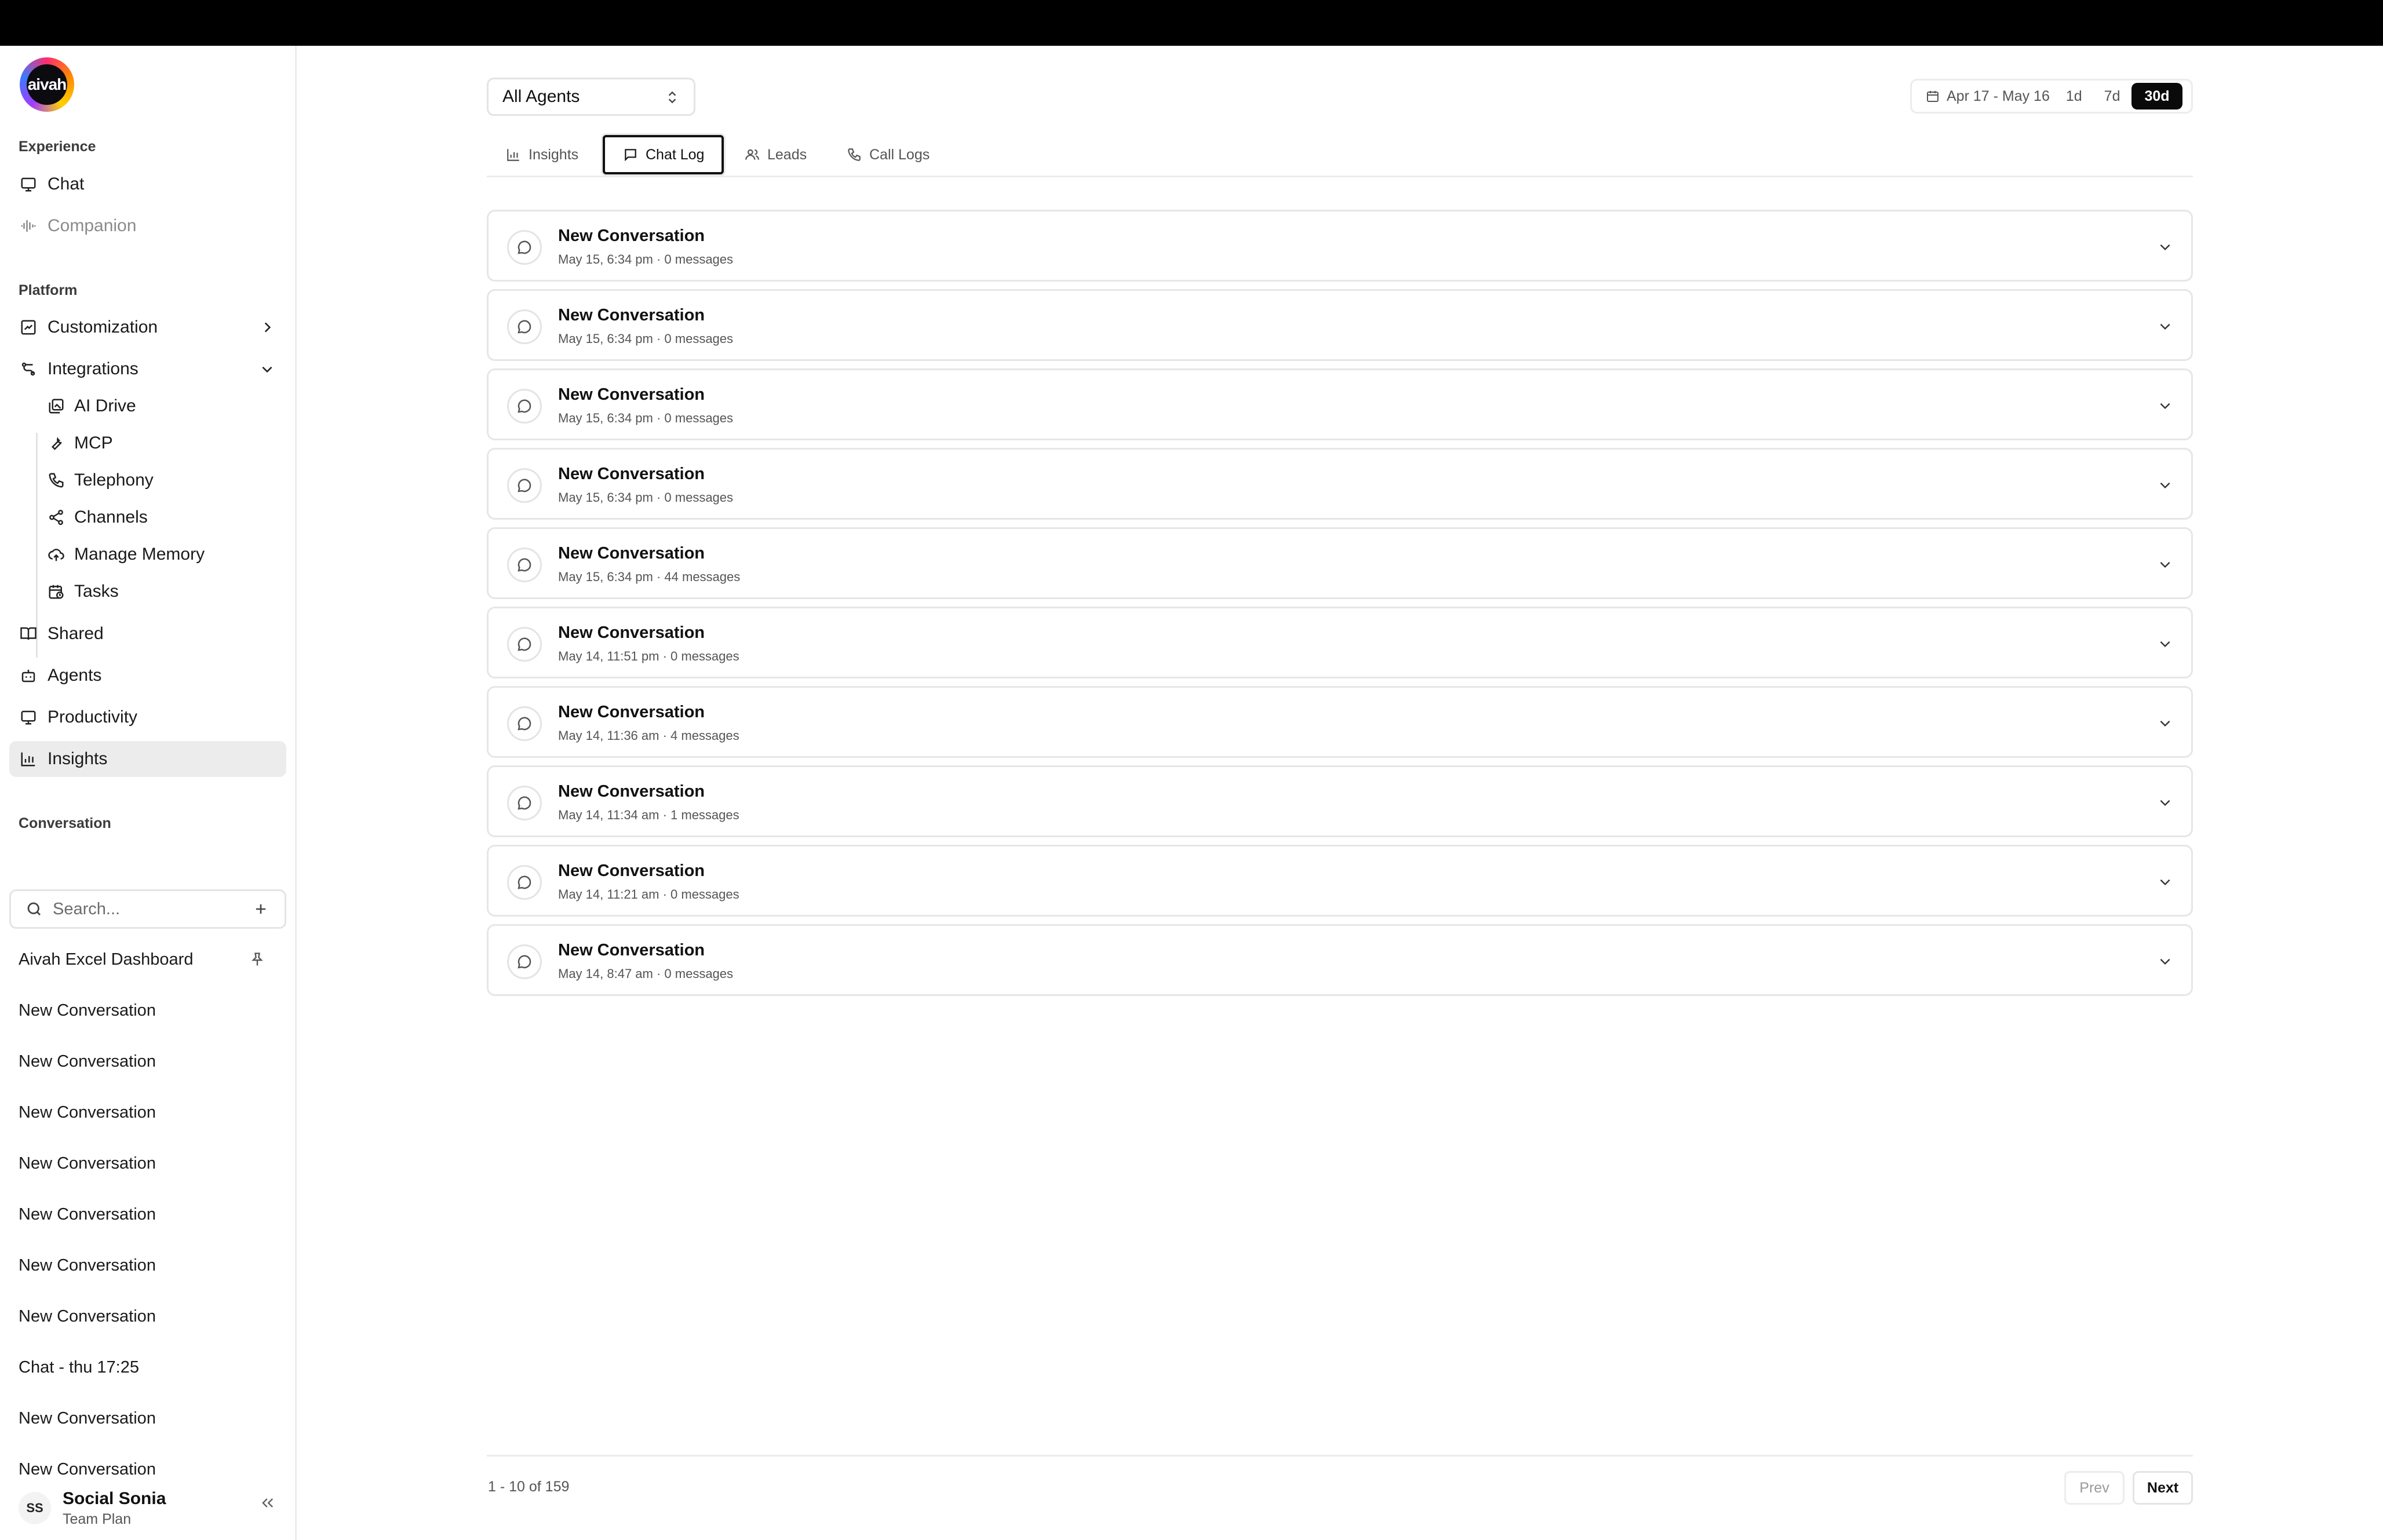 This screenshot has width=2383, height=1540. What do you see at coordinates (29, 327) in the screenshot?
I see `customize-icon` at bounding box center [29, 327].